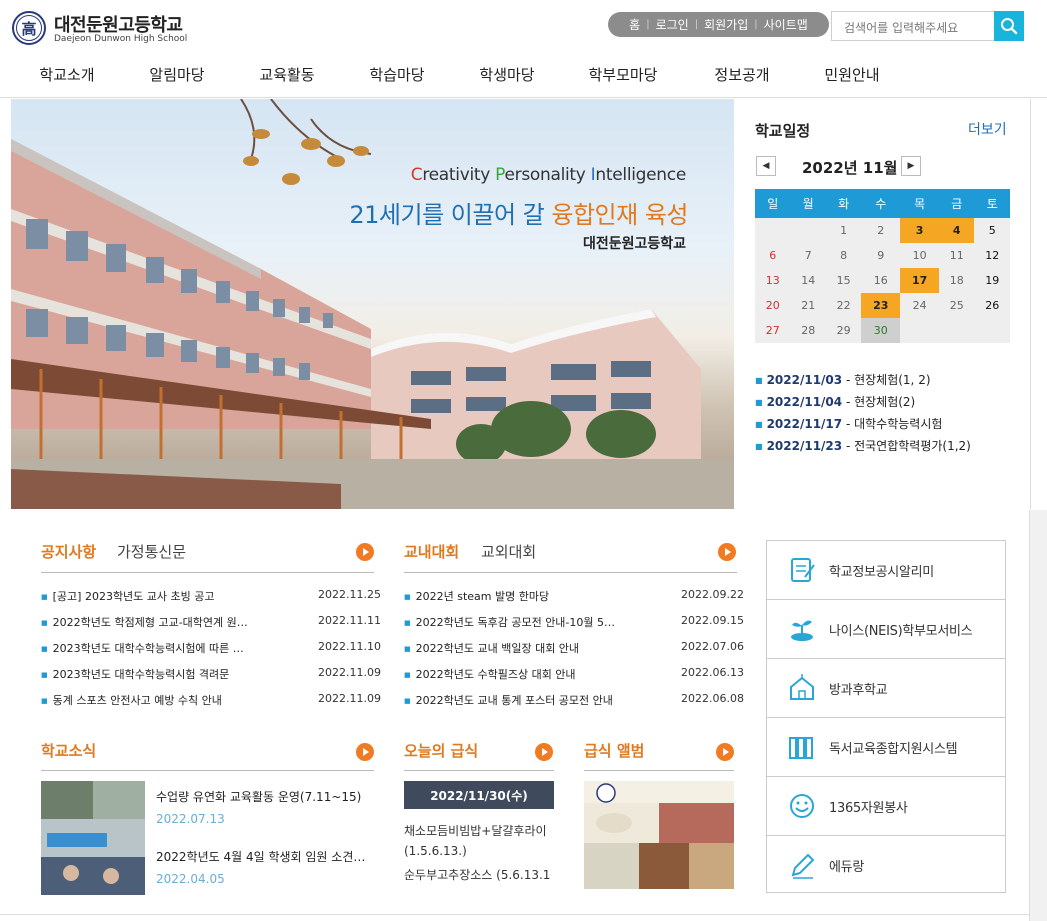 The width and height of the screenshot is (1047, 921). I want to click on calendar-day: 14, so click(807, 280).